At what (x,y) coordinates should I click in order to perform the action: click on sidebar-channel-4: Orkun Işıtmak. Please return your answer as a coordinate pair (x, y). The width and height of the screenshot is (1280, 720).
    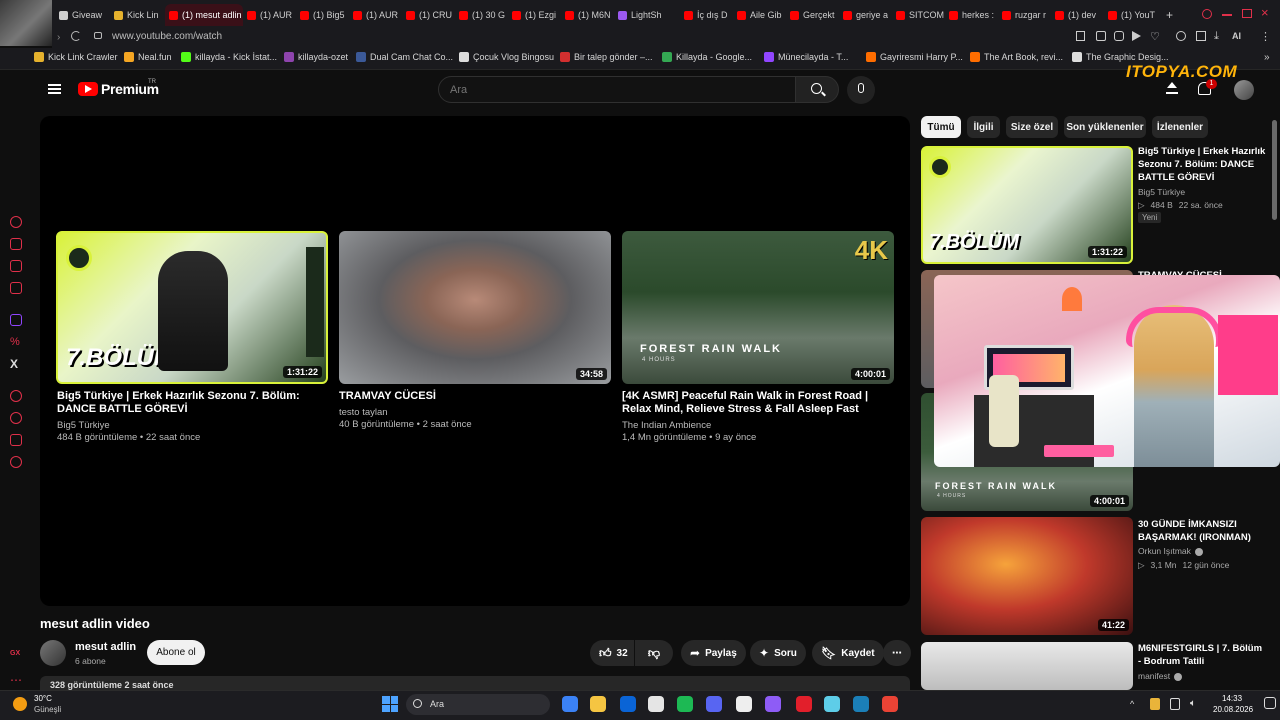
    Looking at the image, I should click on (1170, 551).